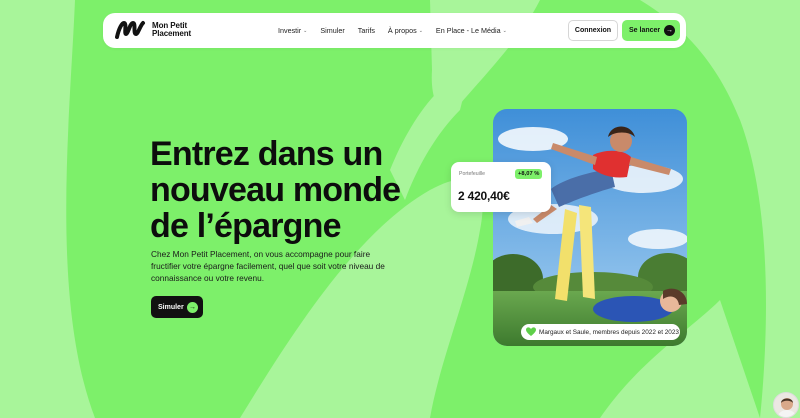 This screenshot has height=418, width=800. What do you see at coordinates (402, 30) in the screenshot?
I see `nav-item-label: À propos` at bounding box center [402, 30].